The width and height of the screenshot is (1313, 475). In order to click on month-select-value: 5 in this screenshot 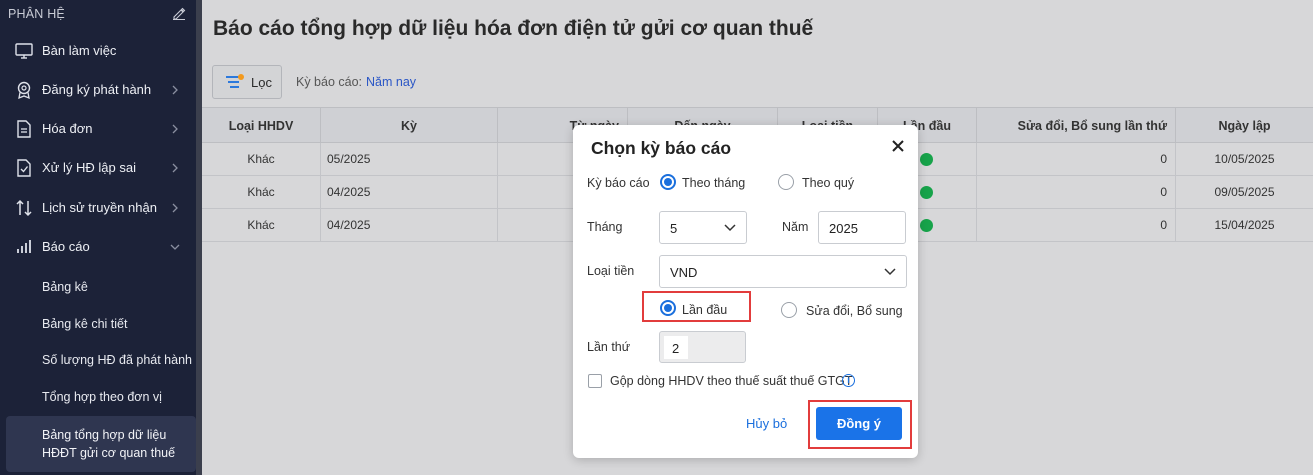, I will do `click(674, 228)`.